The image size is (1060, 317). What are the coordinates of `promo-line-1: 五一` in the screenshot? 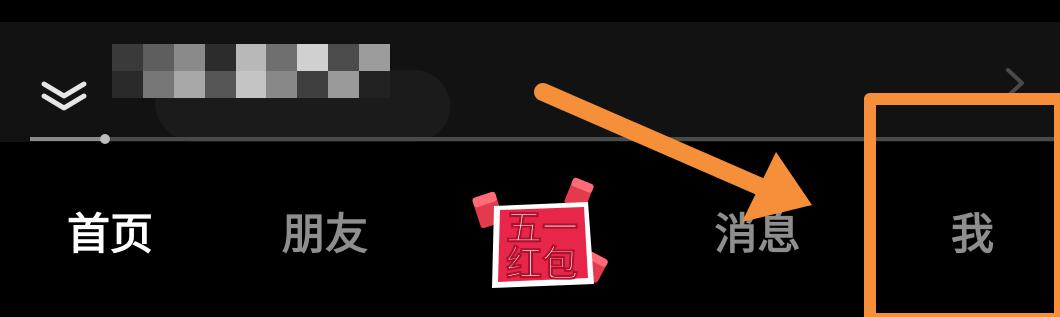 It's located at (542, 228).